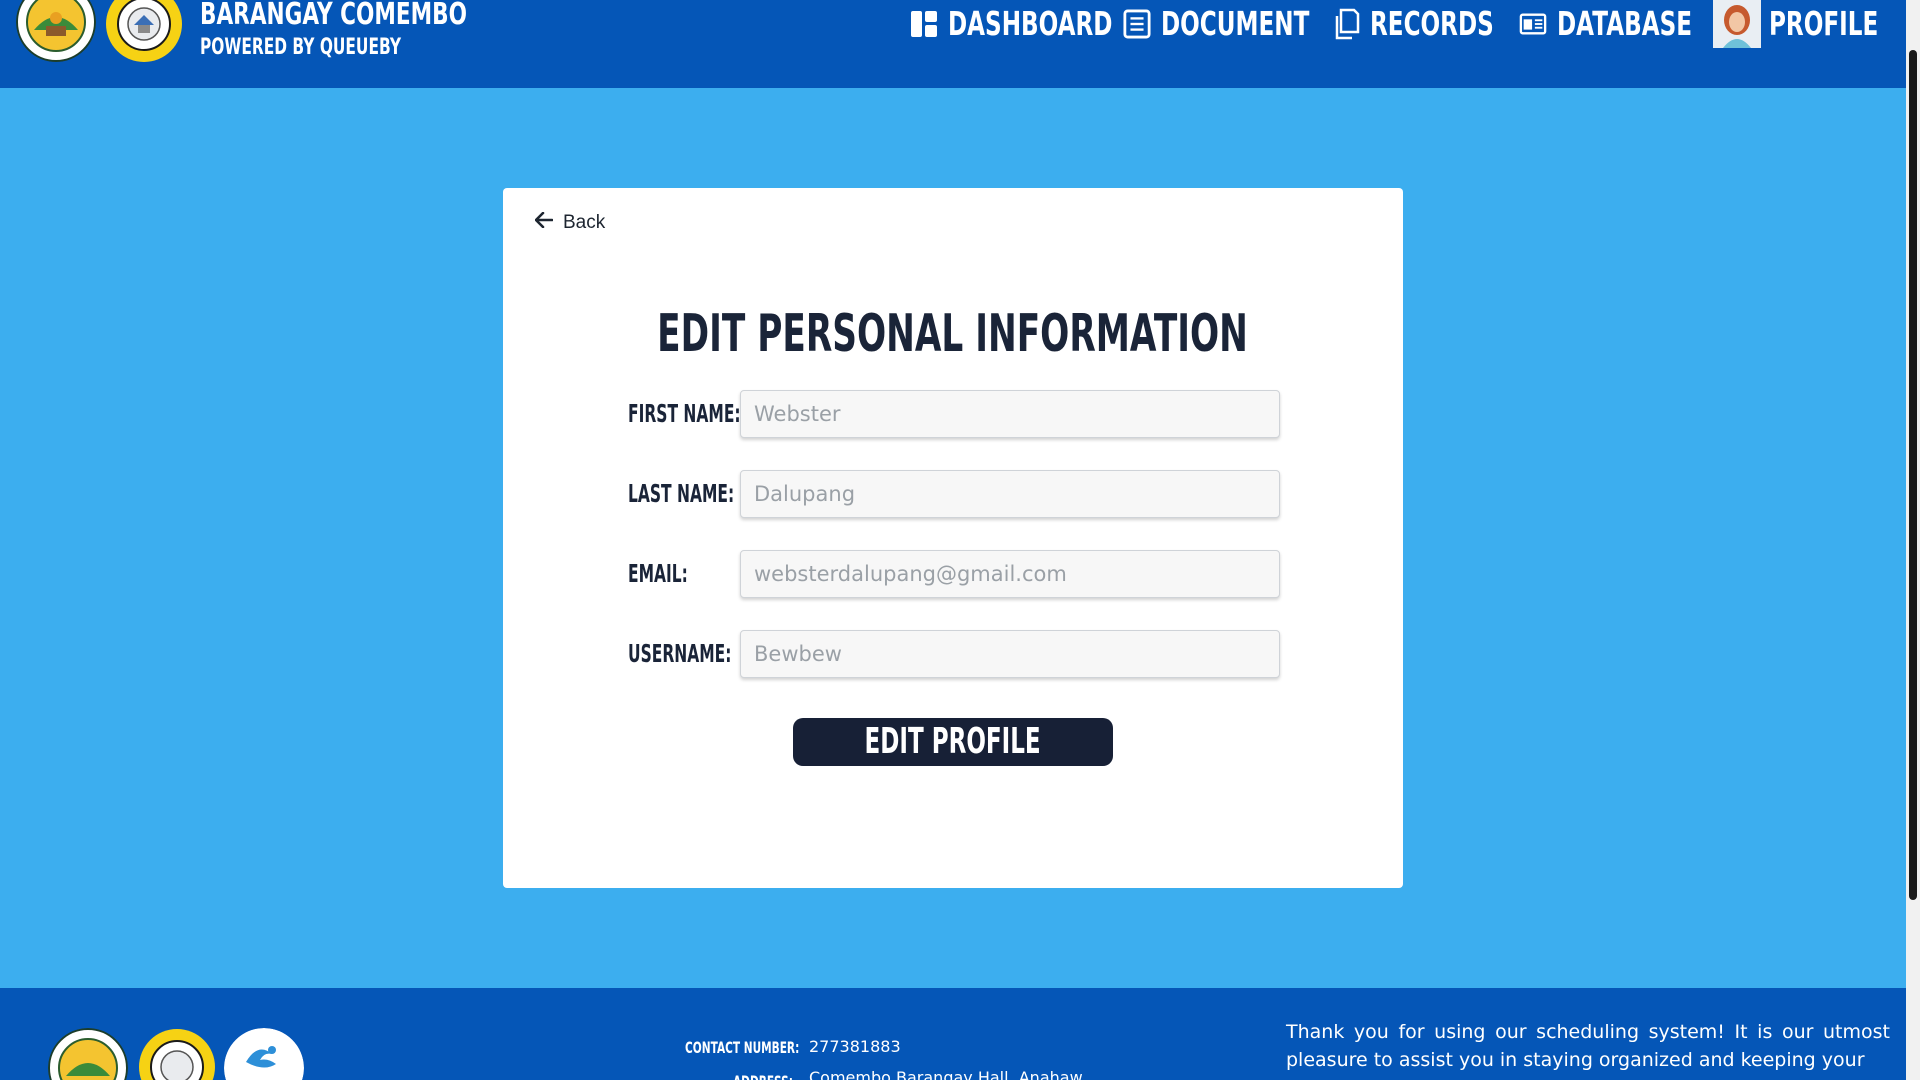  I want to click on nav-records-label: RECORDS, so click(1432, 23).